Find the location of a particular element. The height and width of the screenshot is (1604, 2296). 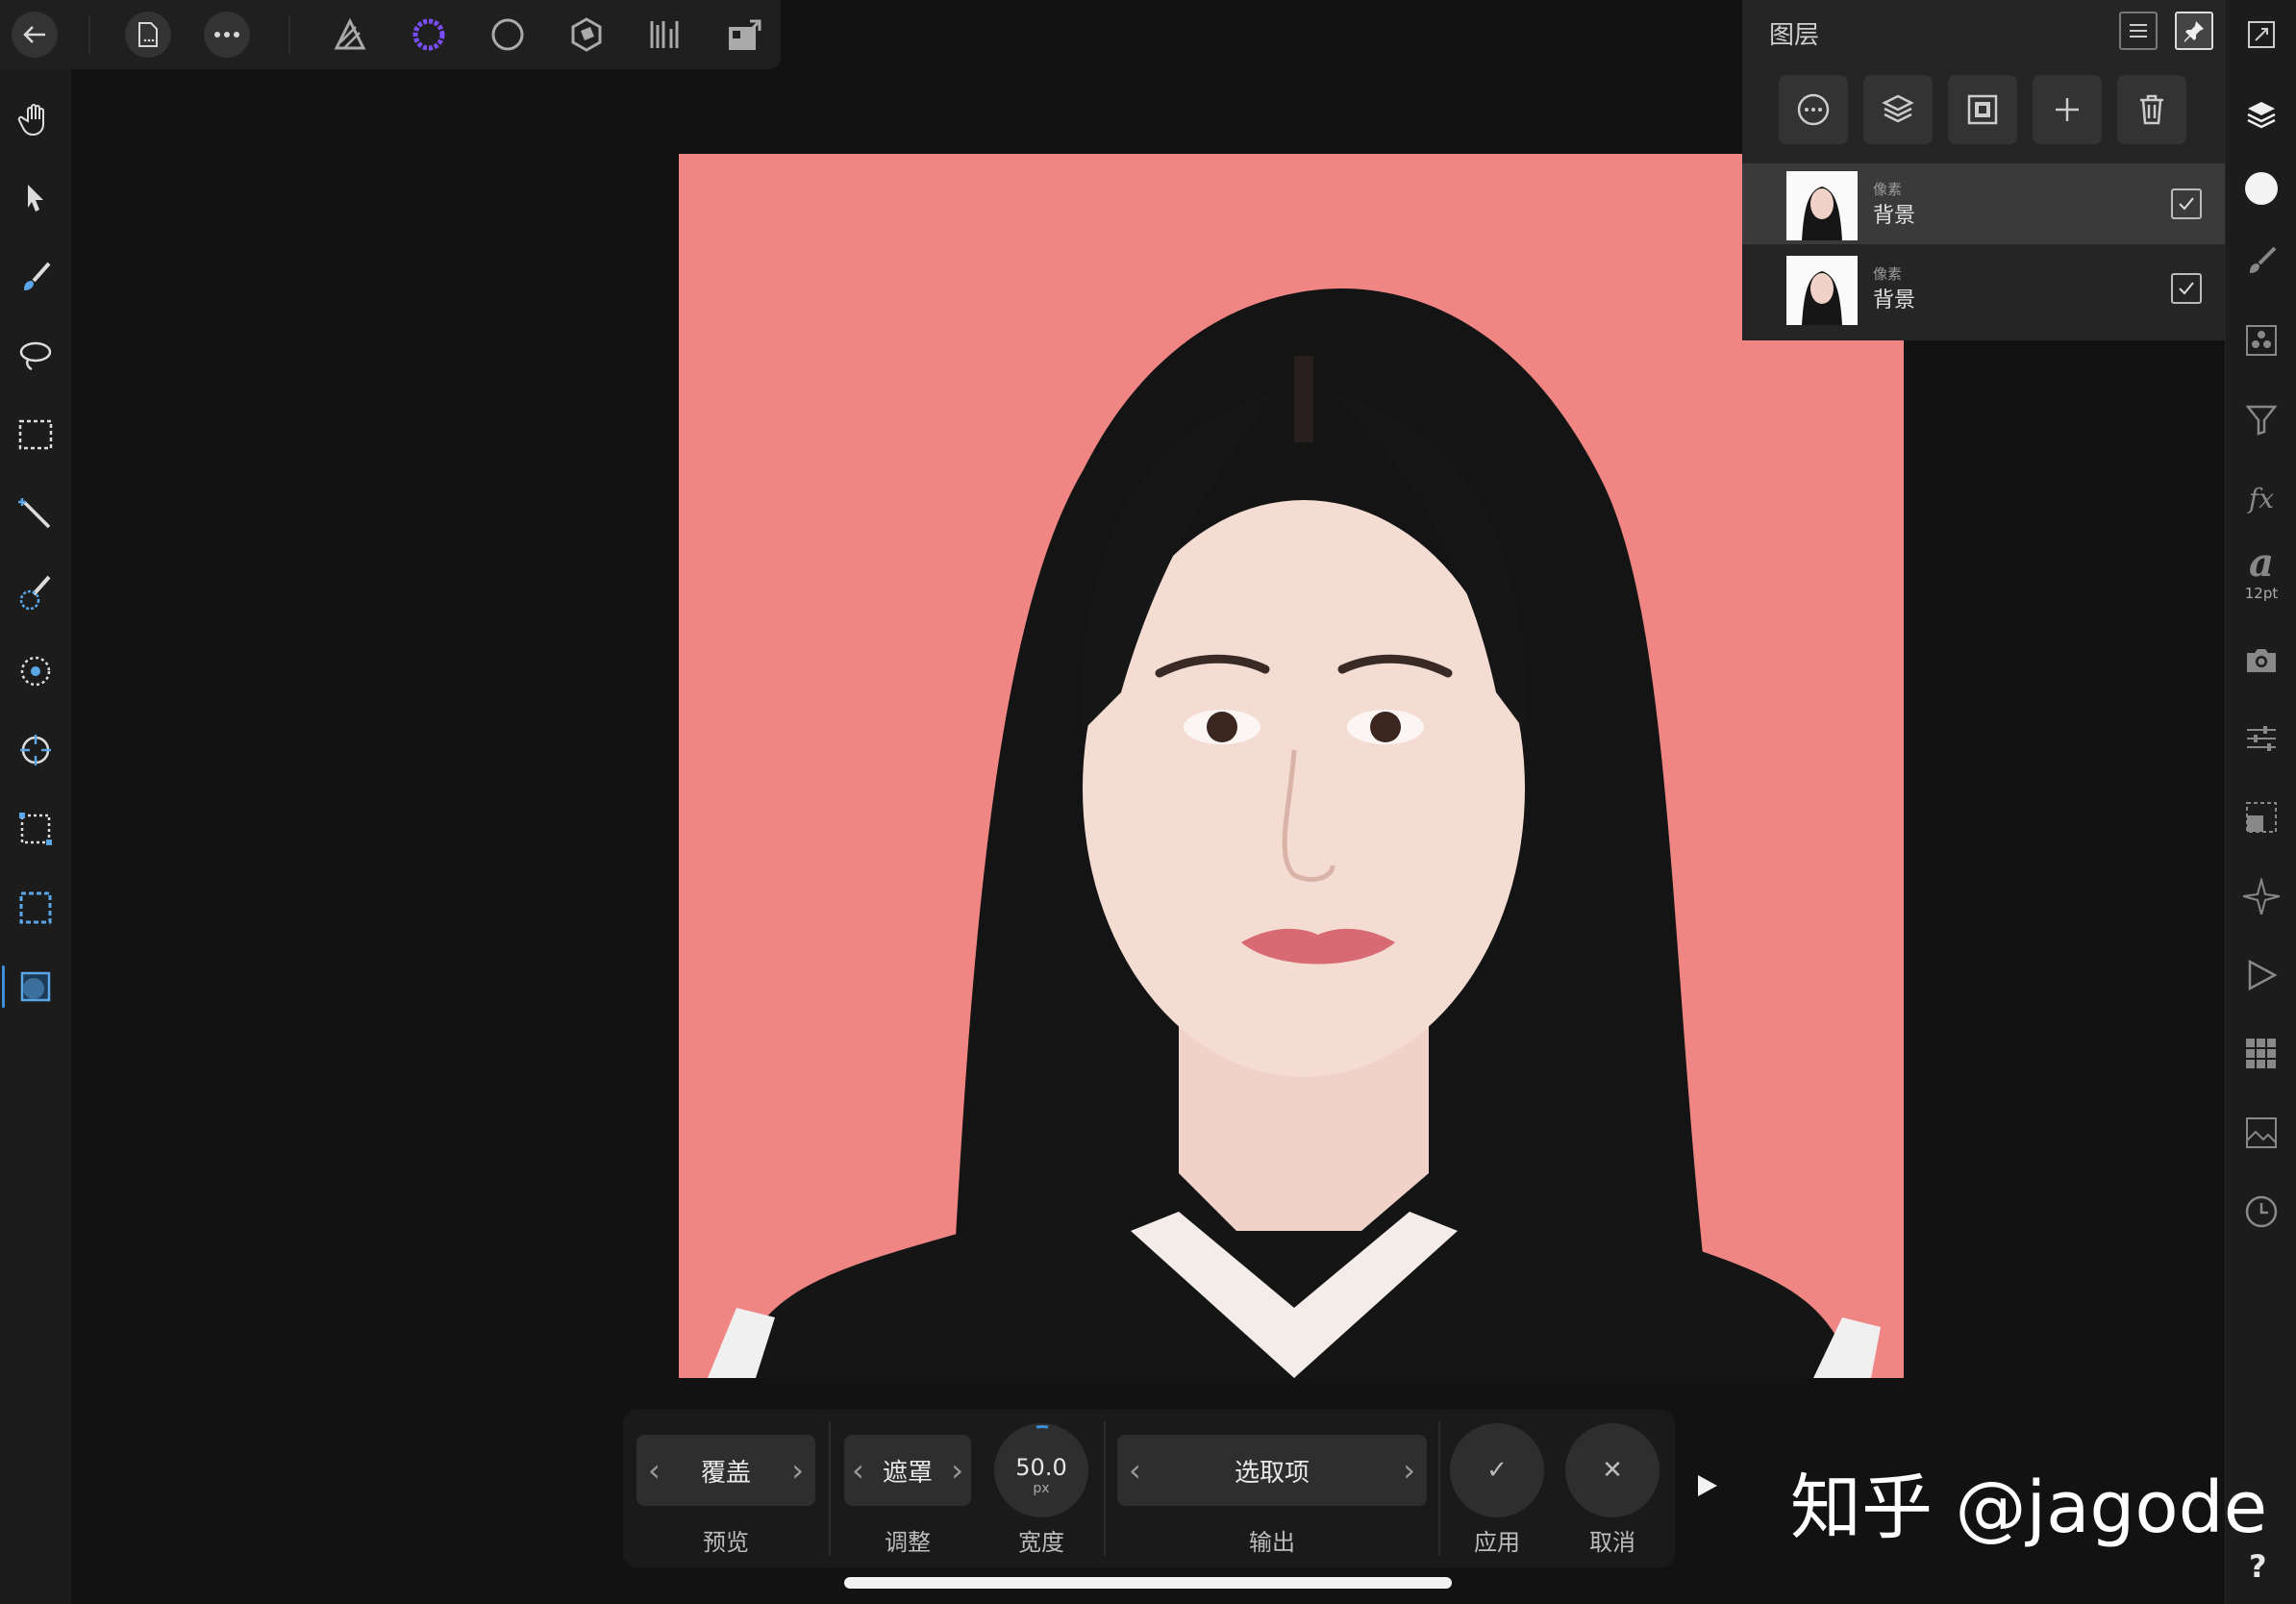

studio-stock-button is located at coordinates (2261, 1133).